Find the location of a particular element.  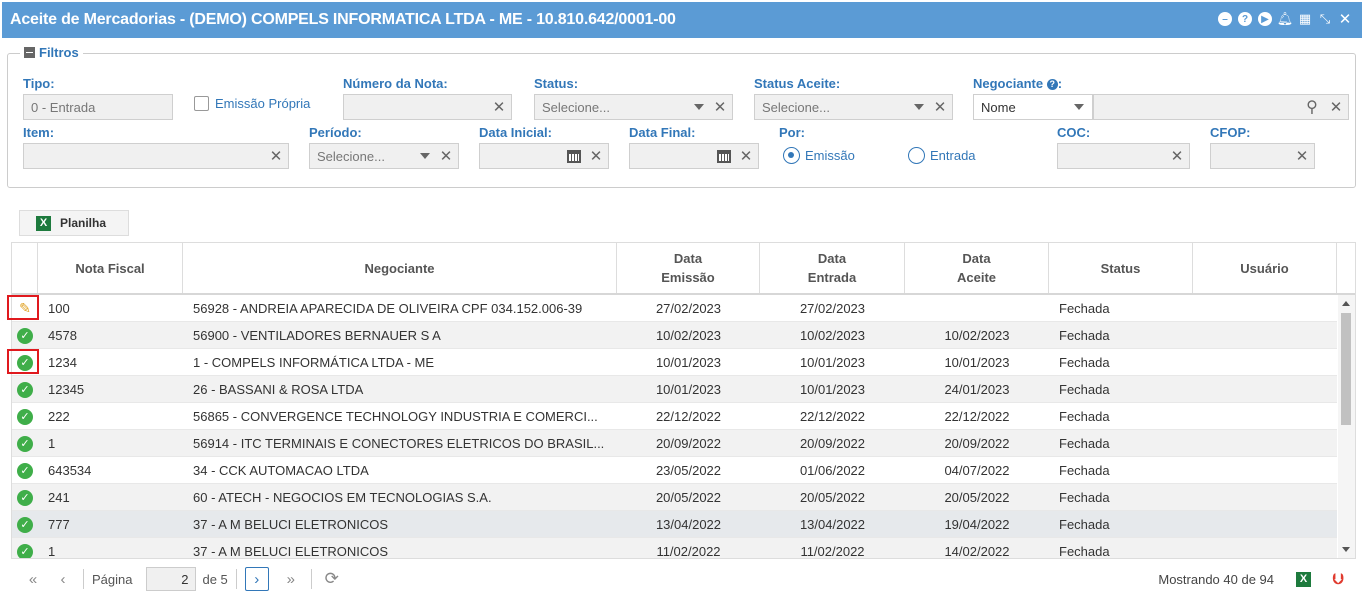

tipo-label: Tipo: is located at coordinates (39, 83).